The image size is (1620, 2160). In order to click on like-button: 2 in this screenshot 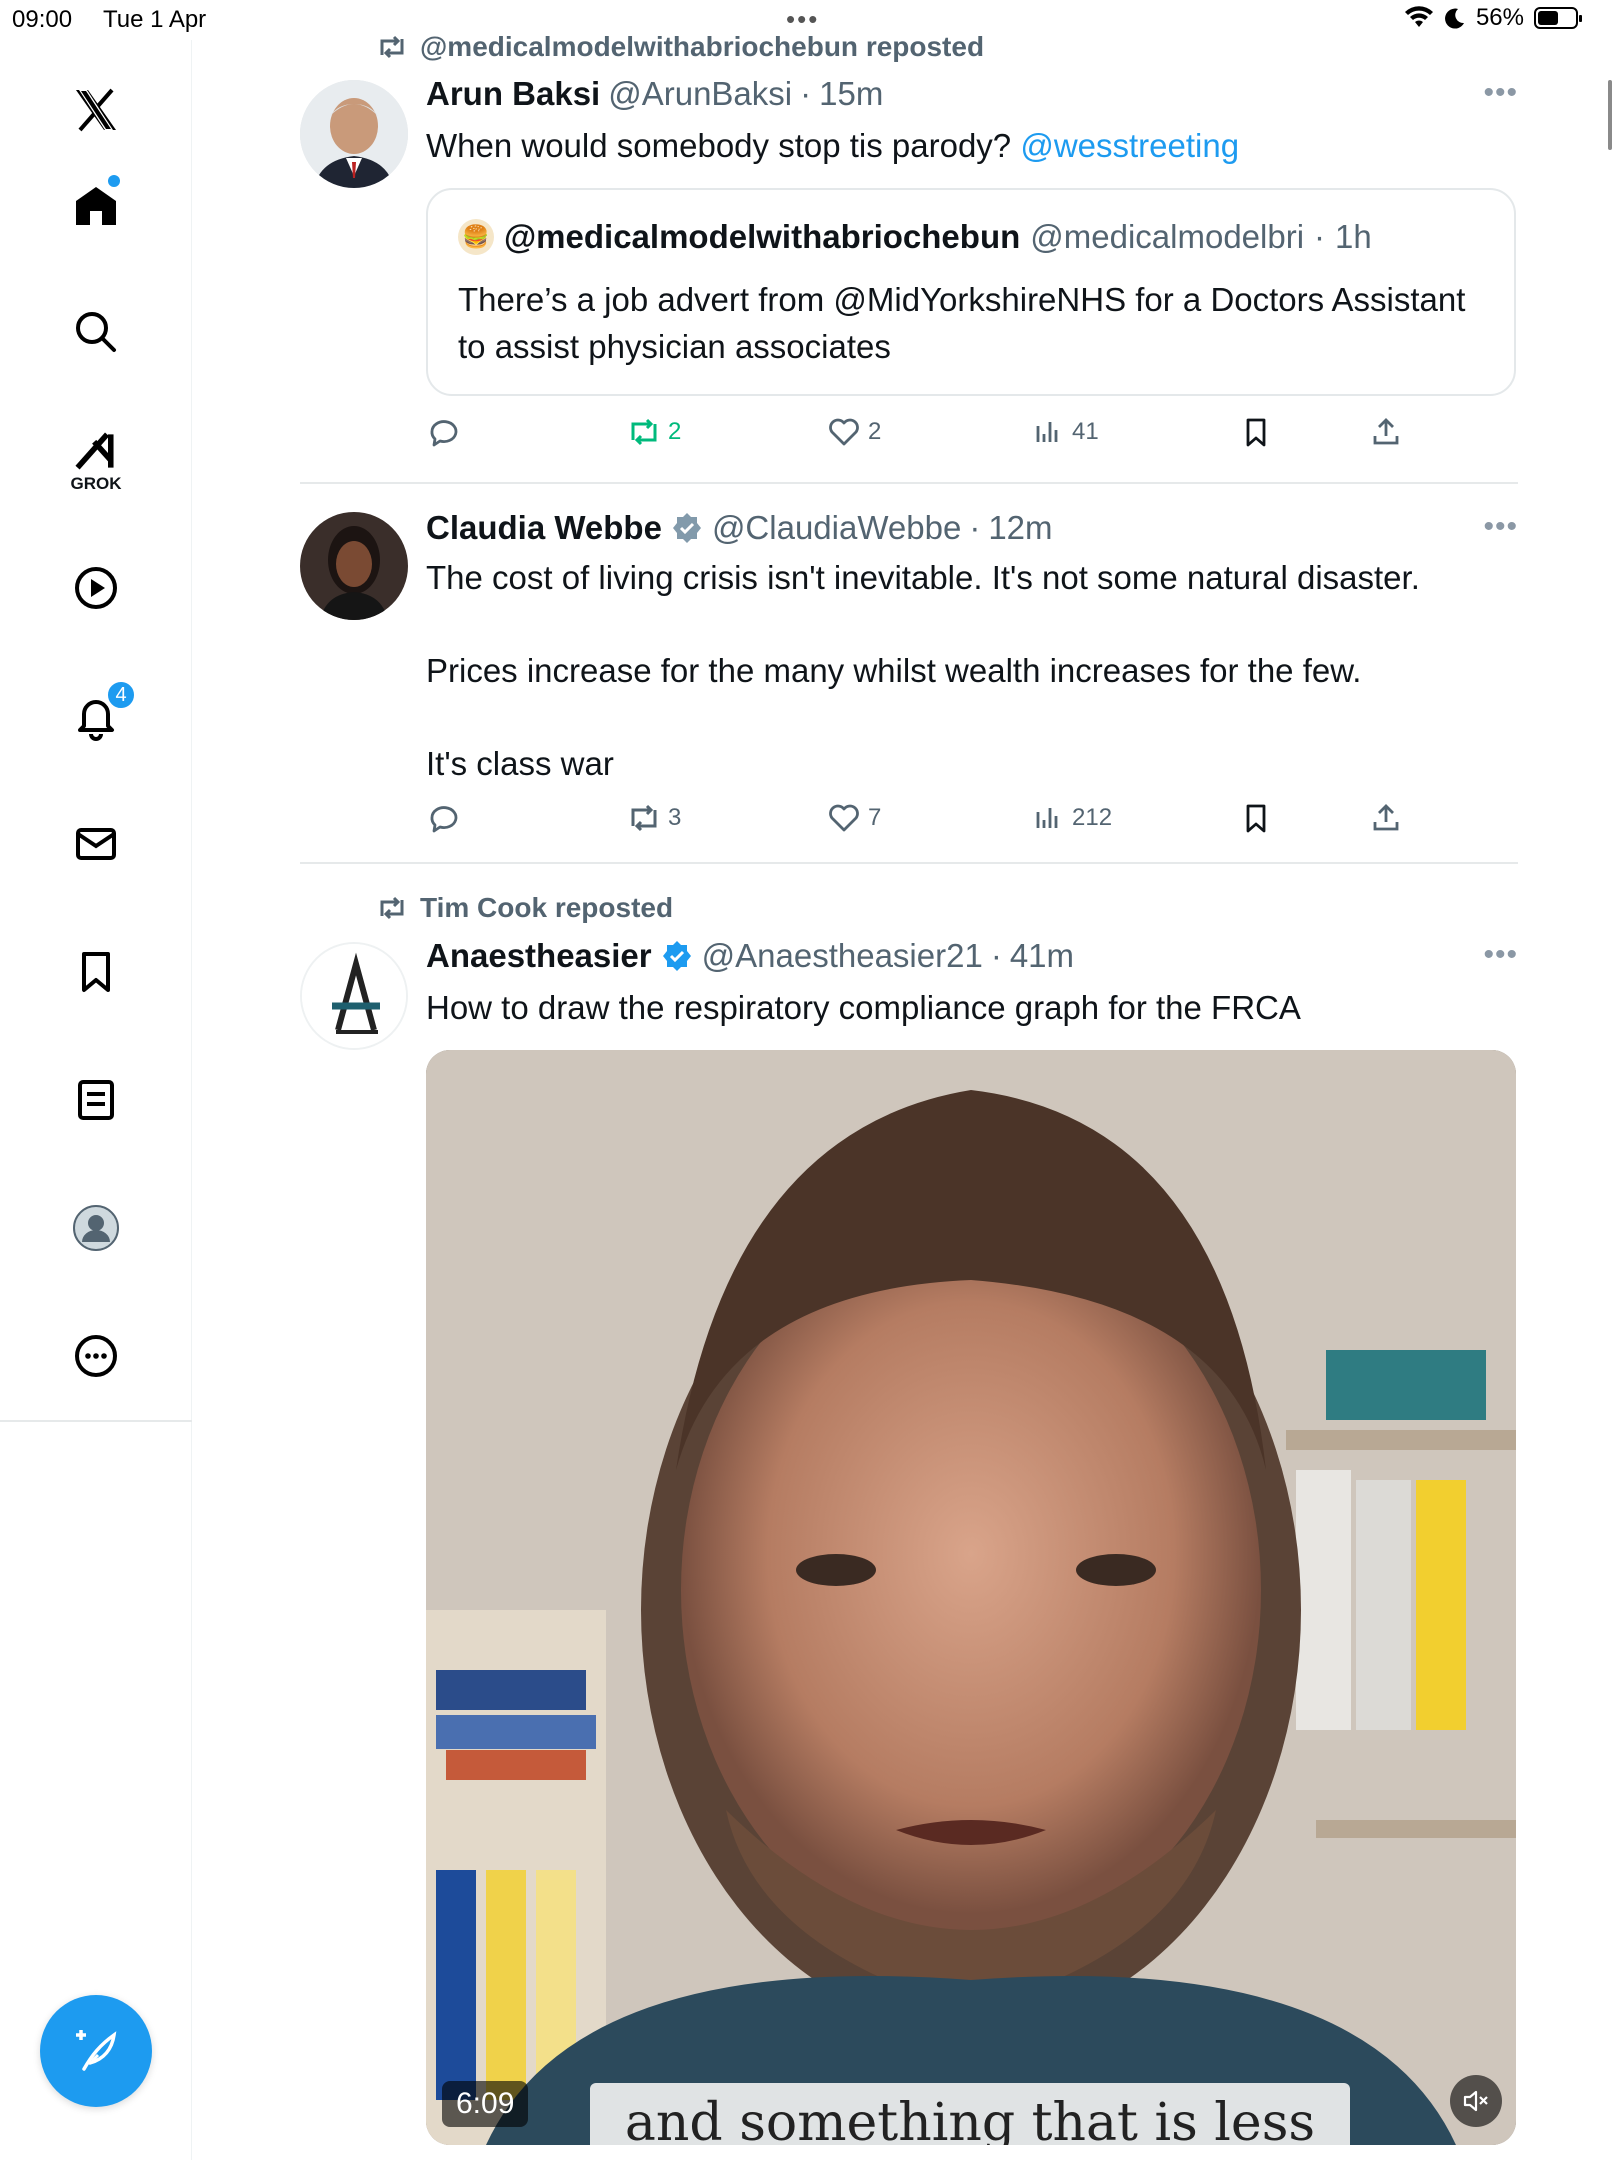, I will do `click(853, 432)`.